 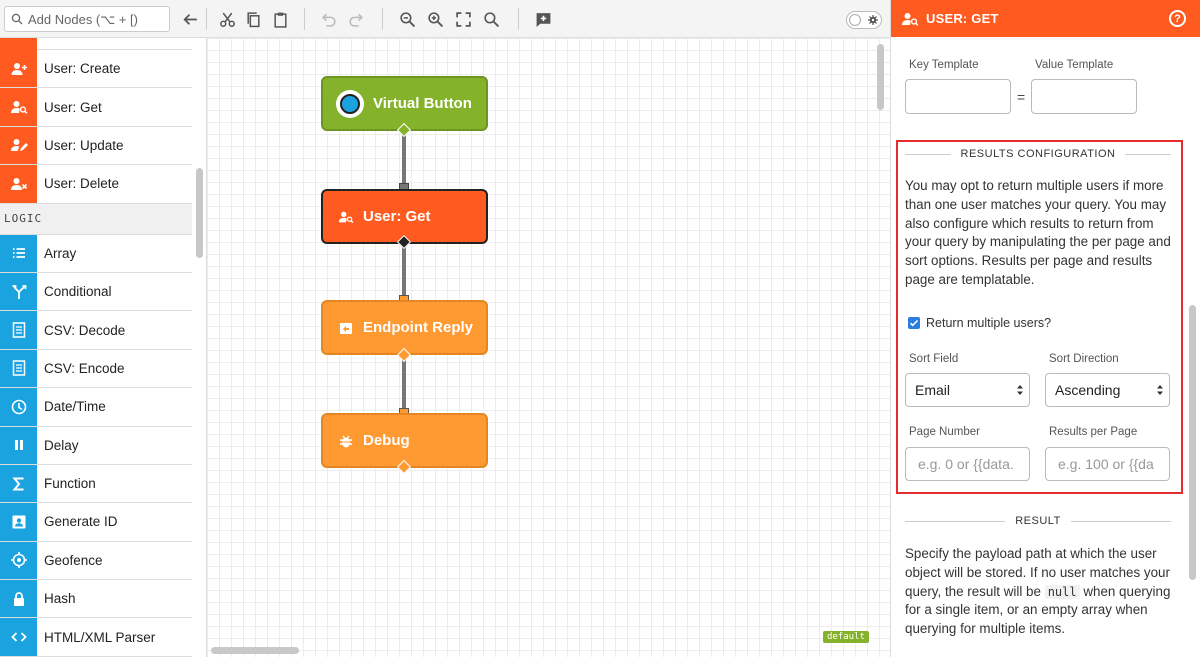 I want to click on palette-item-user-update: User: Update, so click(x=96, y=146).